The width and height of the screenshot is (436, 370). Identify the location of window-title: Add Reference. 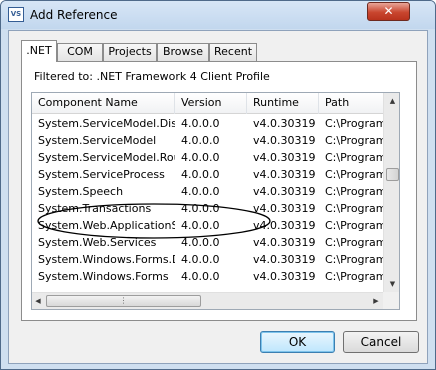
(74, 15).